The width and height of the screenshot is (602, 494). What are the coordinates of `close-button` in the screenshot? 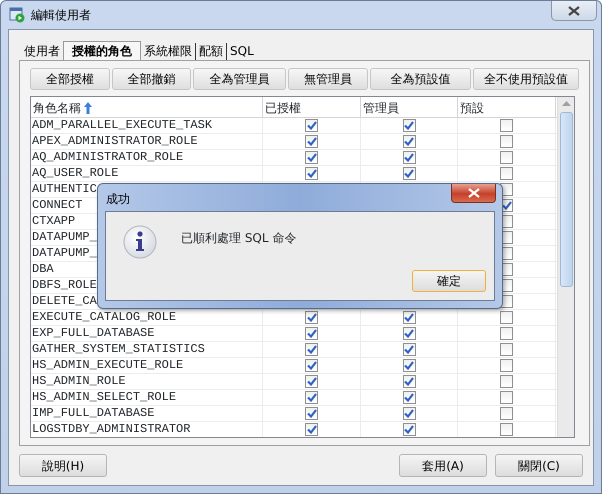 It's located at (574, 11).